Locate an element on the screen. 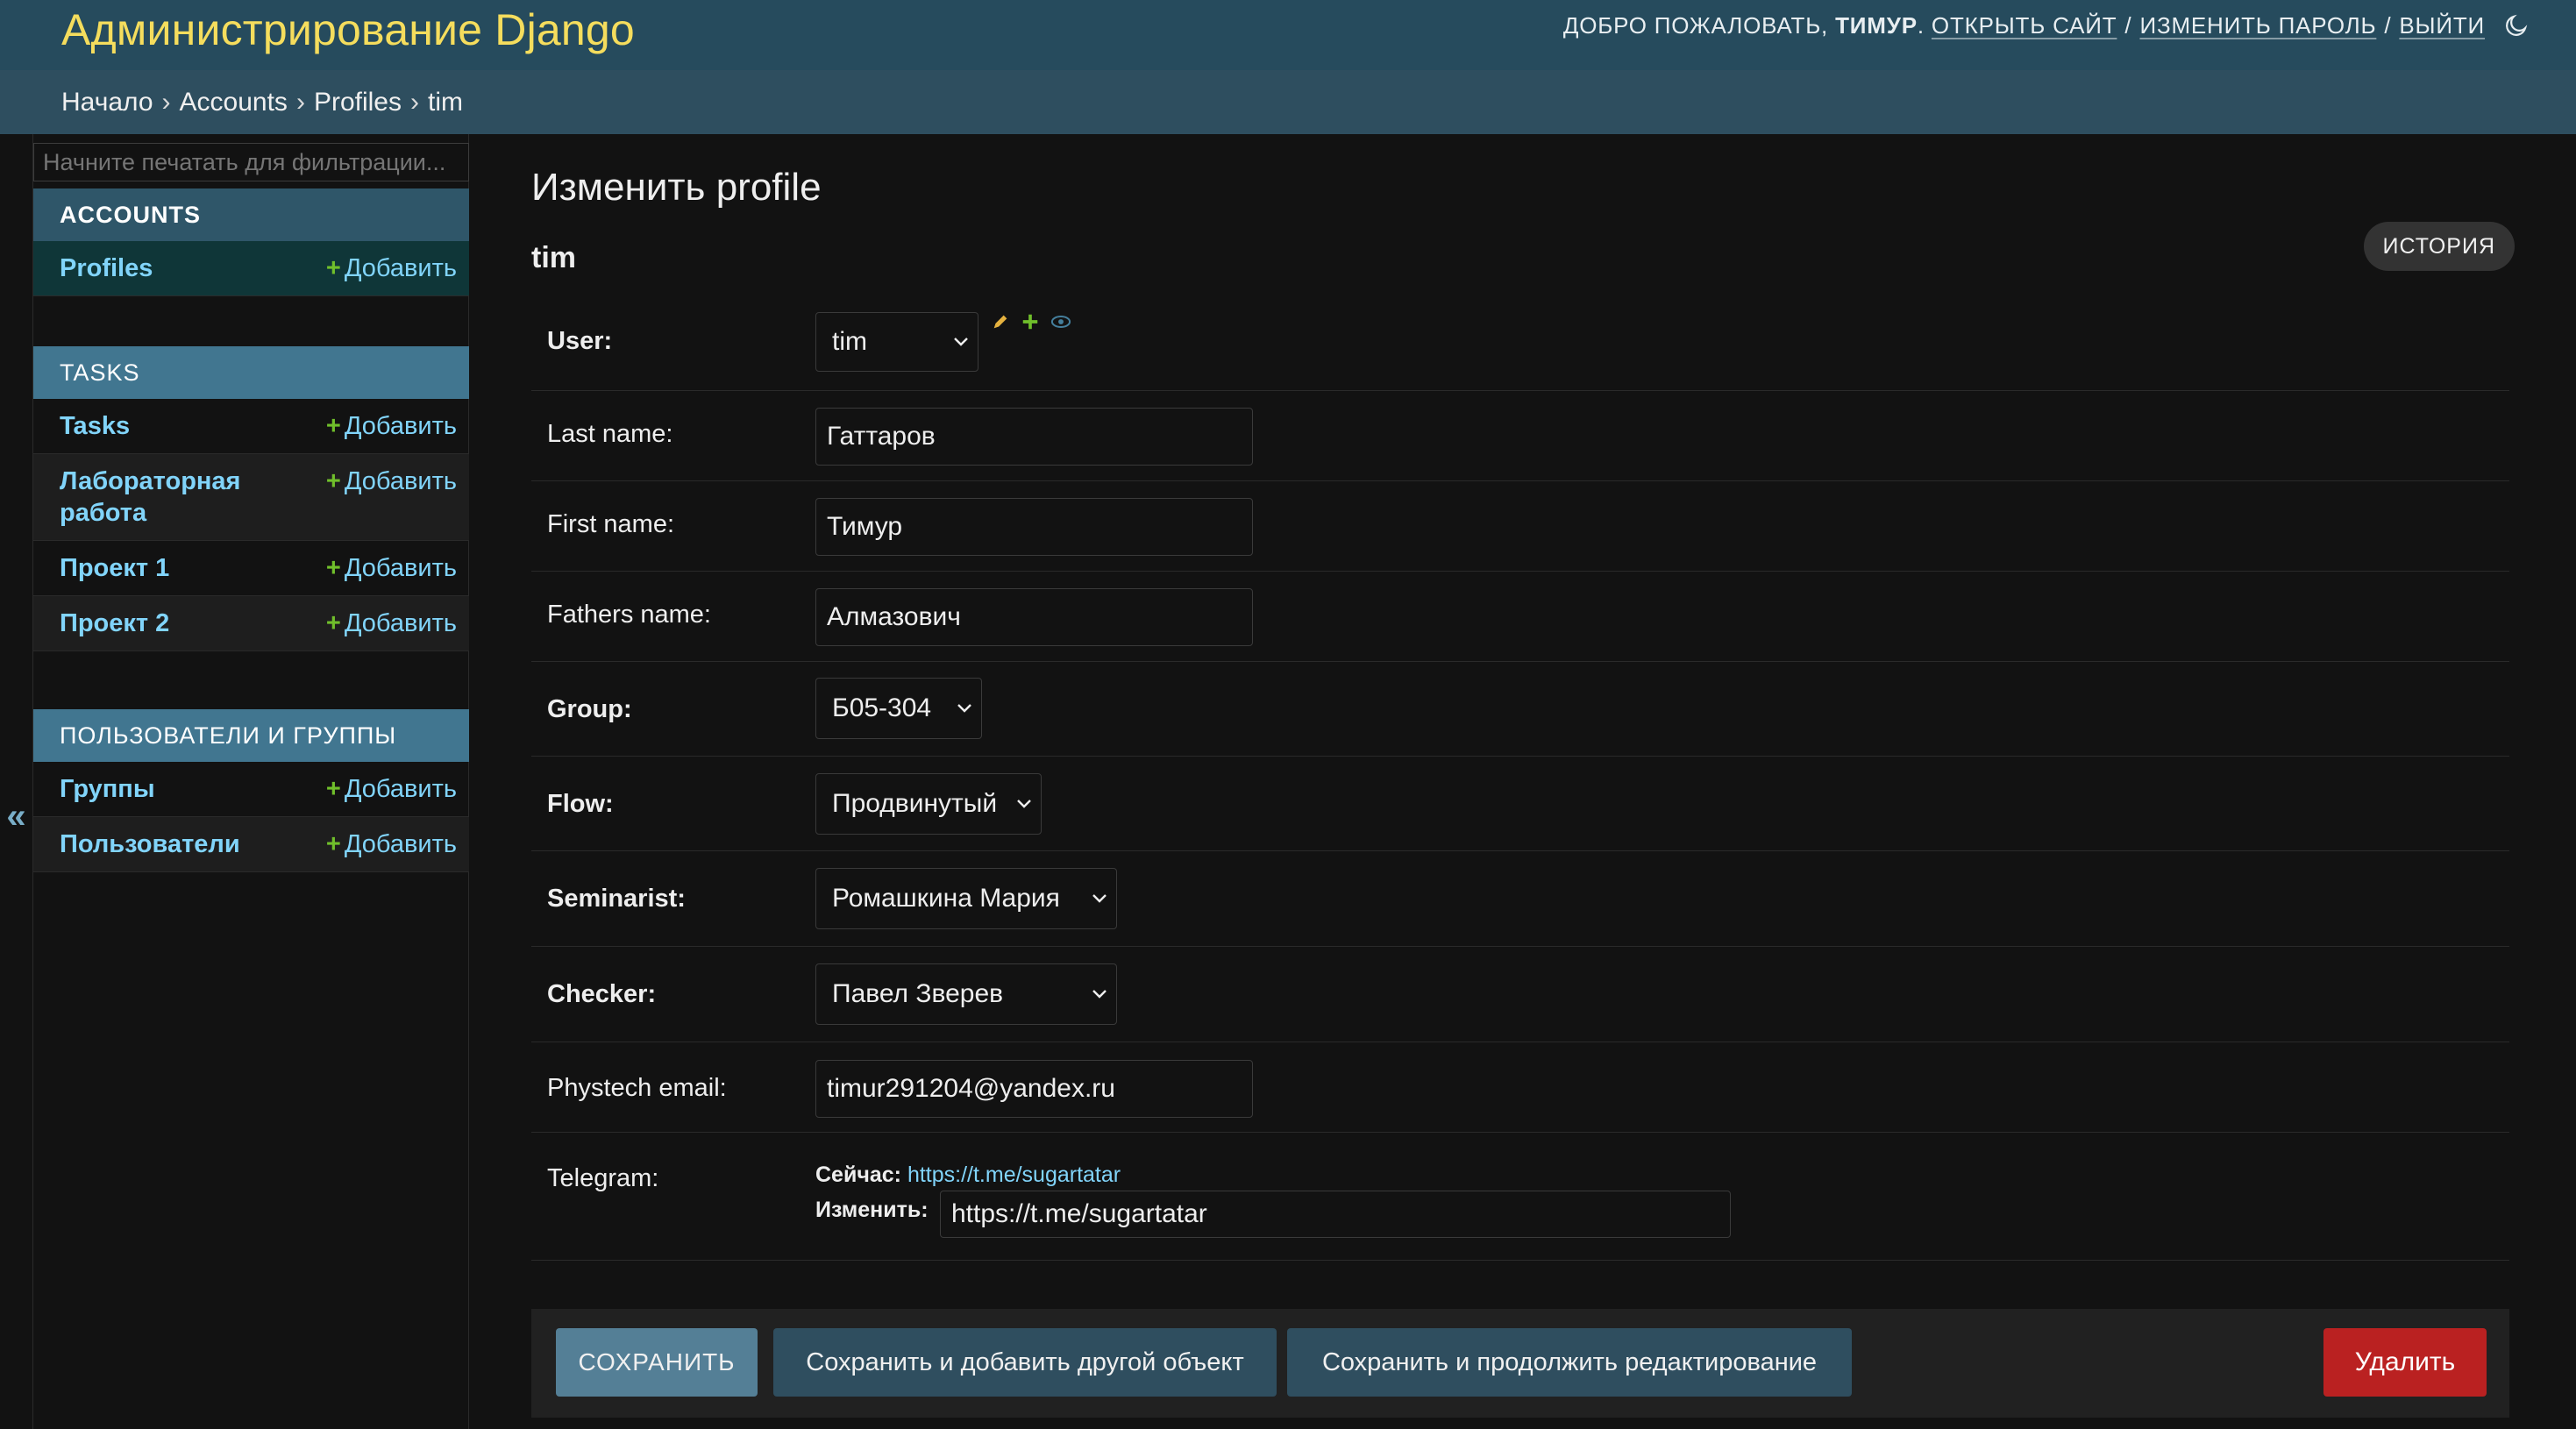 The width and height of the screenshot is (2576, 1429). save-button: Сохранить is located at coordinates (657, 1362).